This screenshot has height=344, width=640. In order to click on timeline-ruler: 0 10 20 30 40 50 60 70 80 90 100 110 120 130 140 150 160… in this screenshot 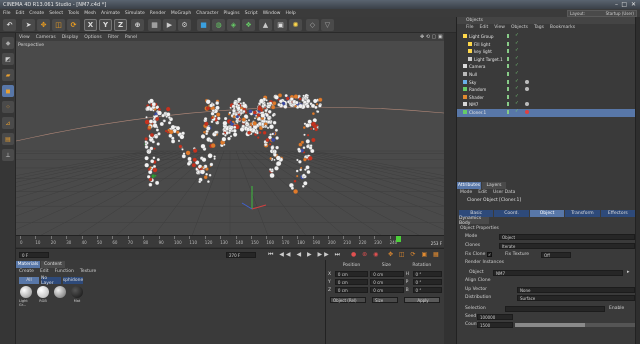, I will do `click(230, 241)`.